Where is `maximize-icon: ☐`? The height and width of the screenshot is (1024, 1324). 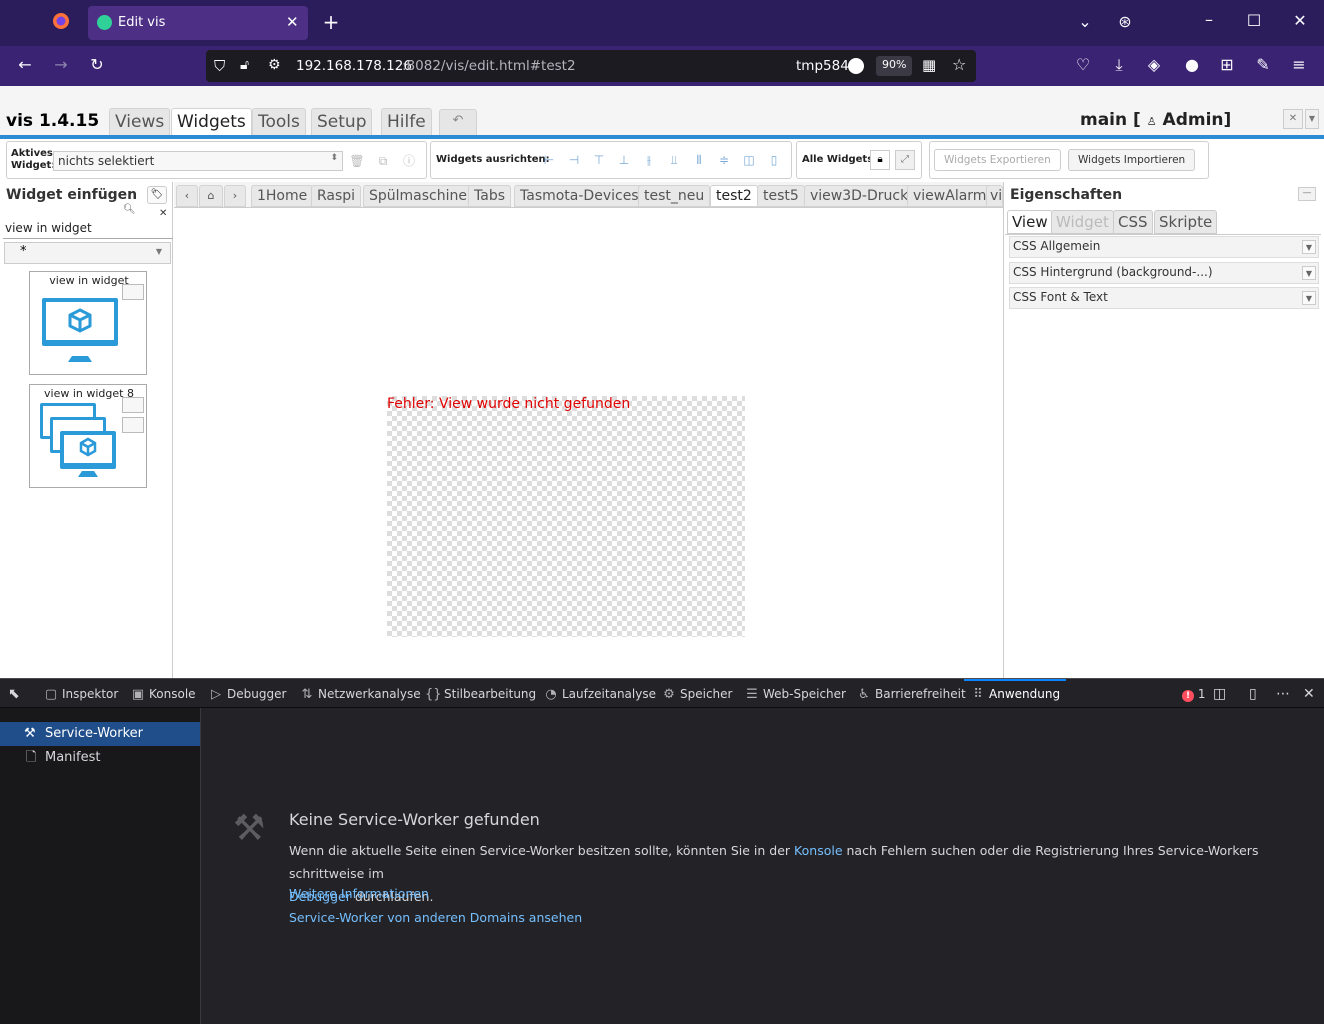
maximize-icon: ☐ is located at coordinates (1254, 22).